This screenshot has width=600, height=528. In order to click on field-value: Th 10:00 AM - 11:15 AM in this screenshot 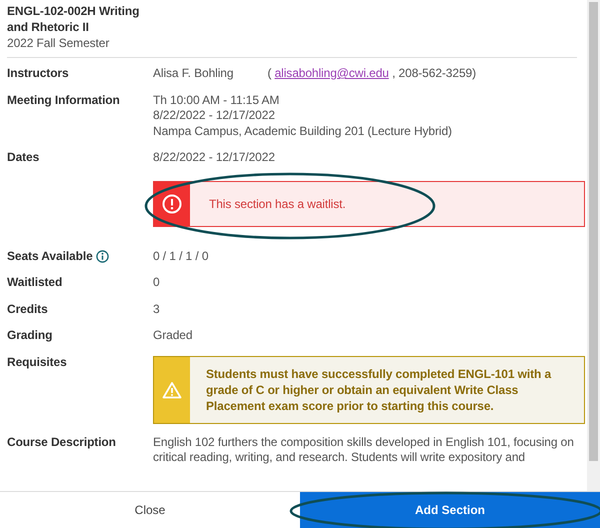, I will do `click(216, 100)`.